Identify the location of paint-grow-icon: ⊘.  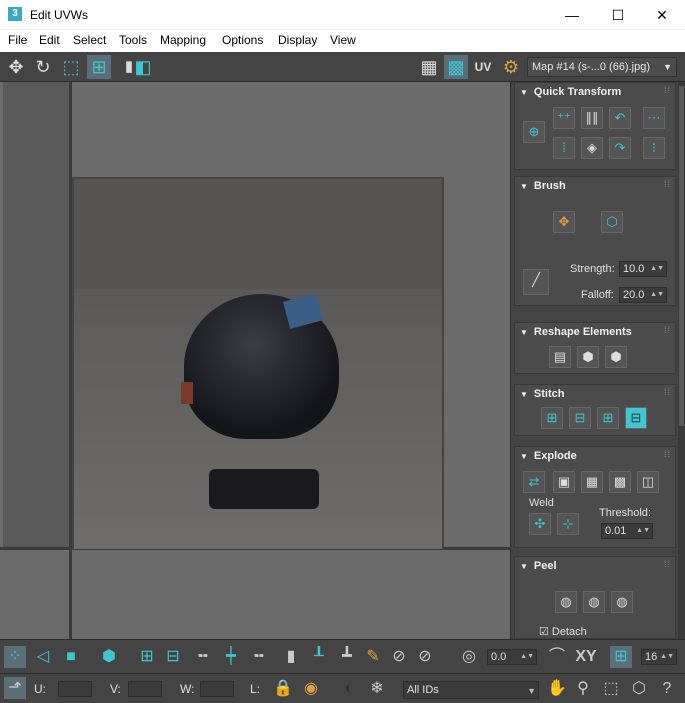
(399, 657).